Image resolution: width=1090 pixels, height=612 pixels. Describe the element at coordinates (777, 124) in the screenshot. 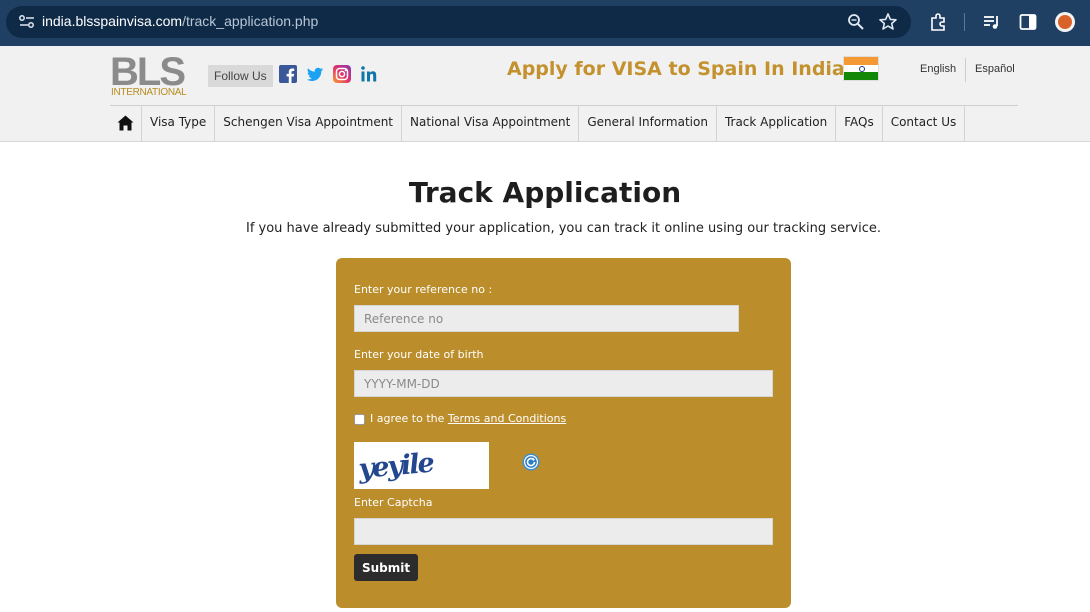

I see `nav-track-application: Track Application` at that location.